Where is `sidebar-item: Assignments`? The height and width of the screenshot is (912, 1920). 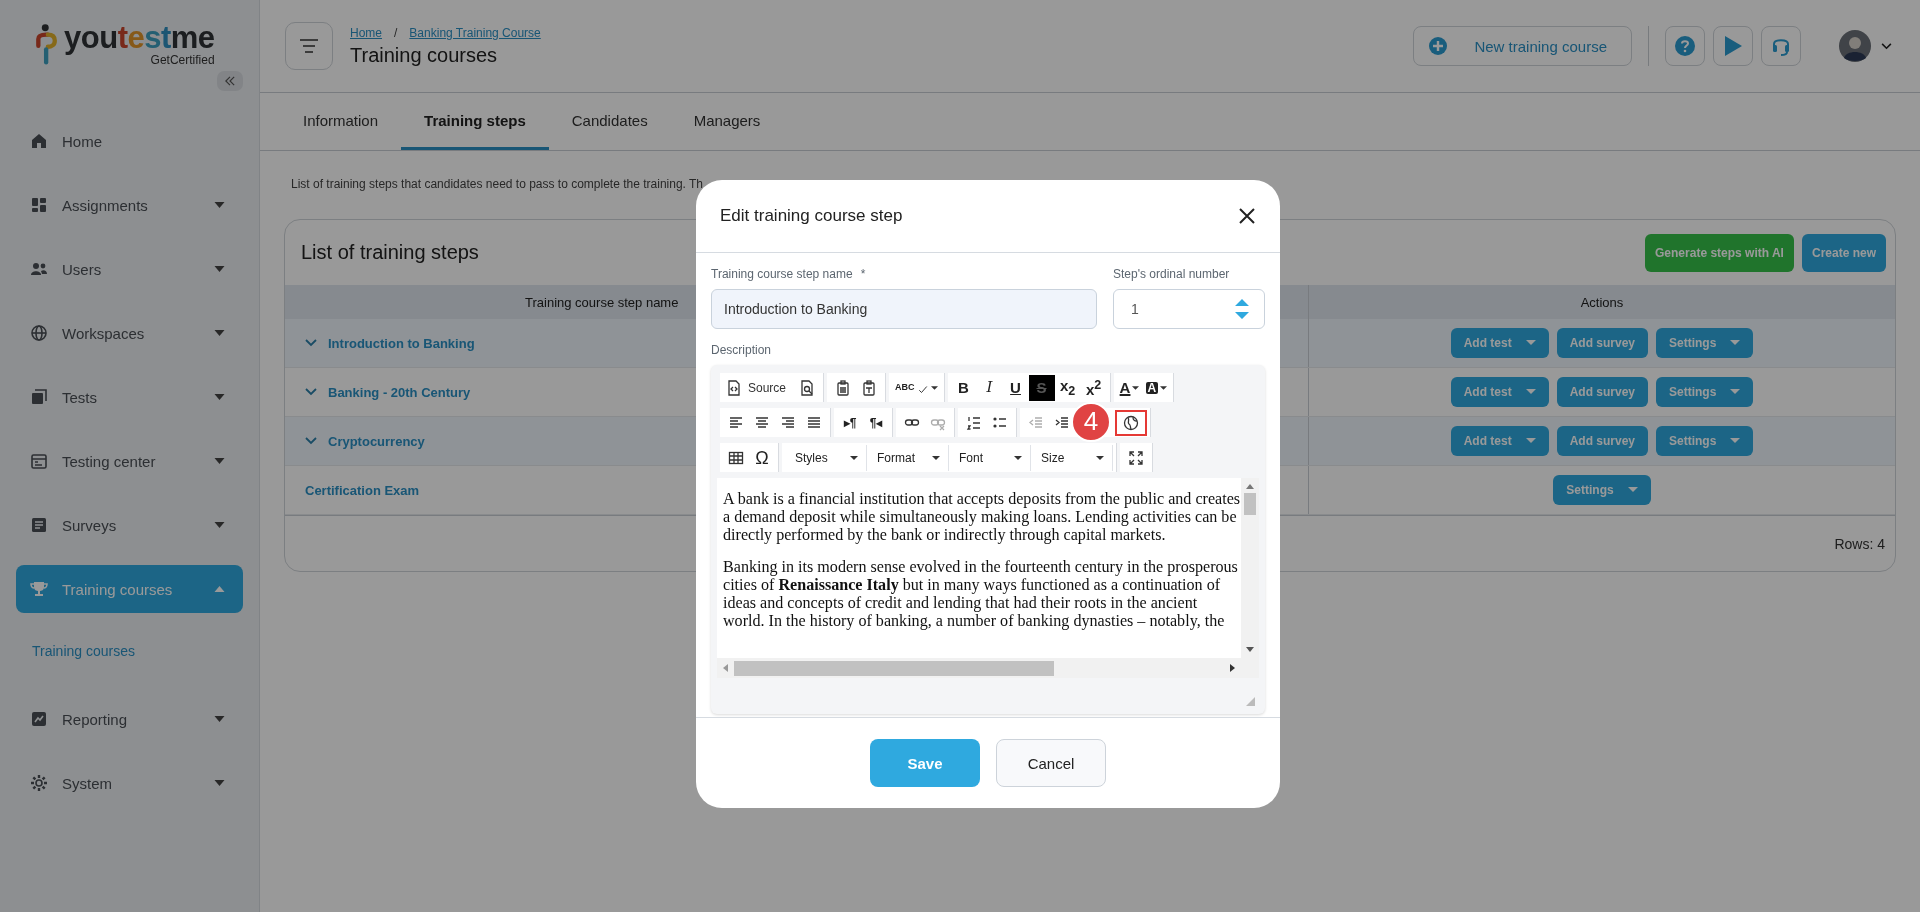
sidebar-item: Assignments is located at coordinates (129, 205).